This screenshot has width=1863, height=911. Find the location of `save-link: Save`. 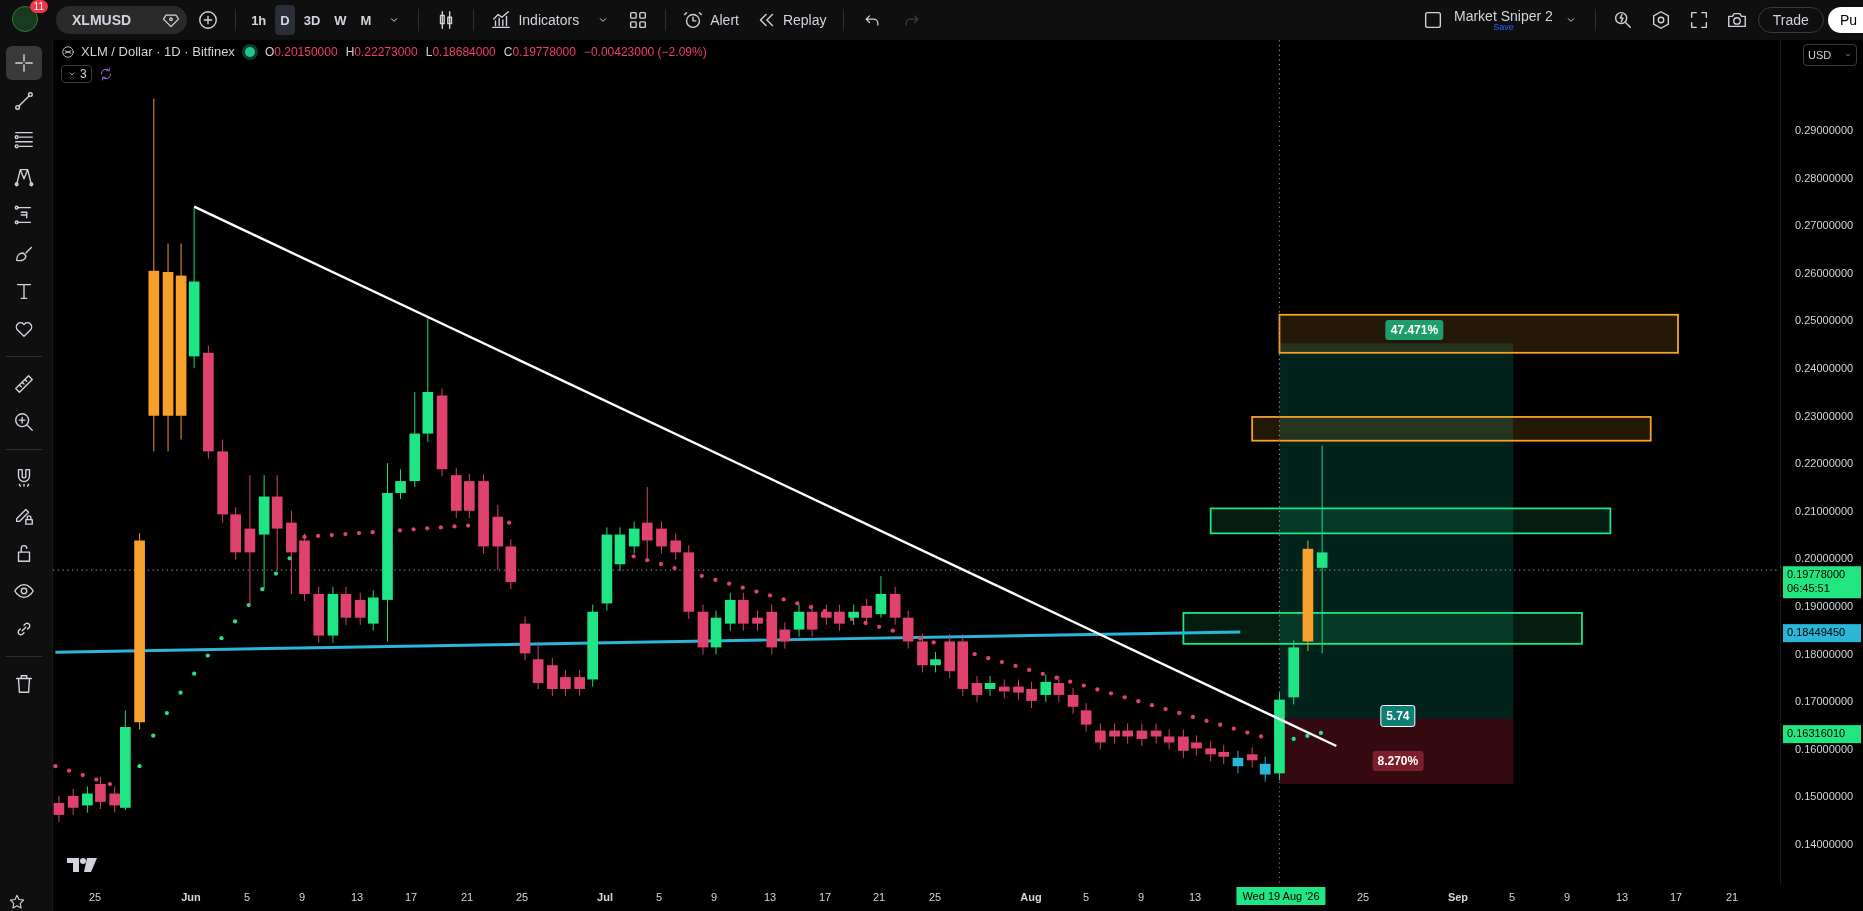

save-link: Save is located at coordinates (1503, 27).